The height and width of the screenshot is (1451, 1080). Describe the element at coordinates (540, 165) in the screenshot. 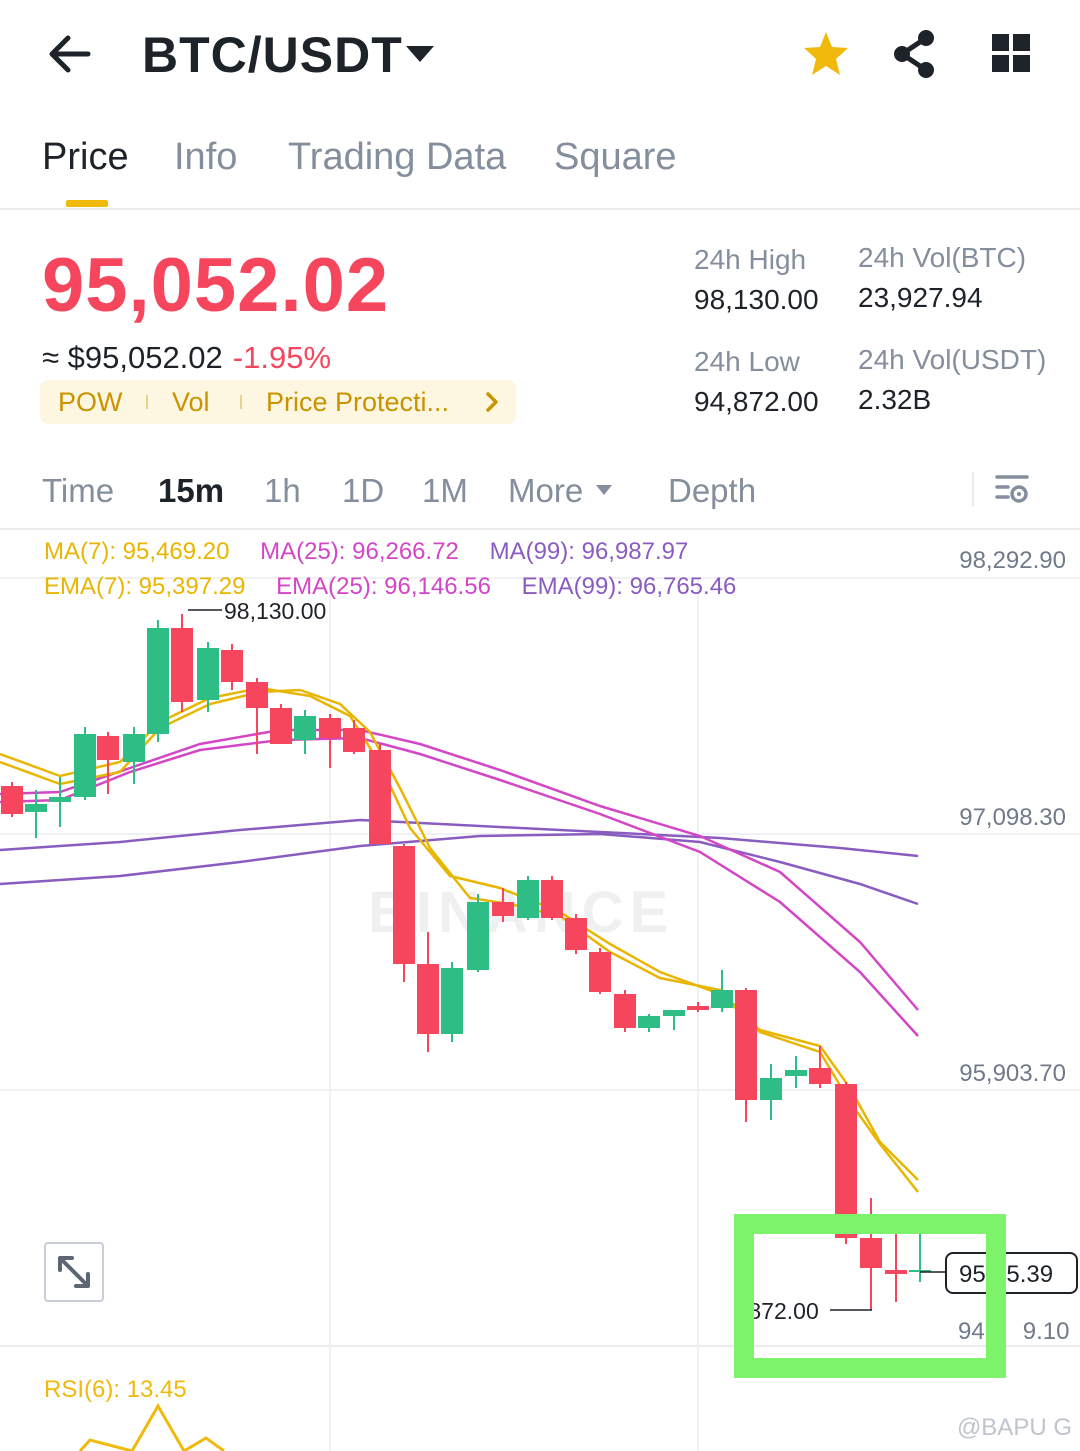

I see `main-tabs: Price Info Trading Data Square` at that location.